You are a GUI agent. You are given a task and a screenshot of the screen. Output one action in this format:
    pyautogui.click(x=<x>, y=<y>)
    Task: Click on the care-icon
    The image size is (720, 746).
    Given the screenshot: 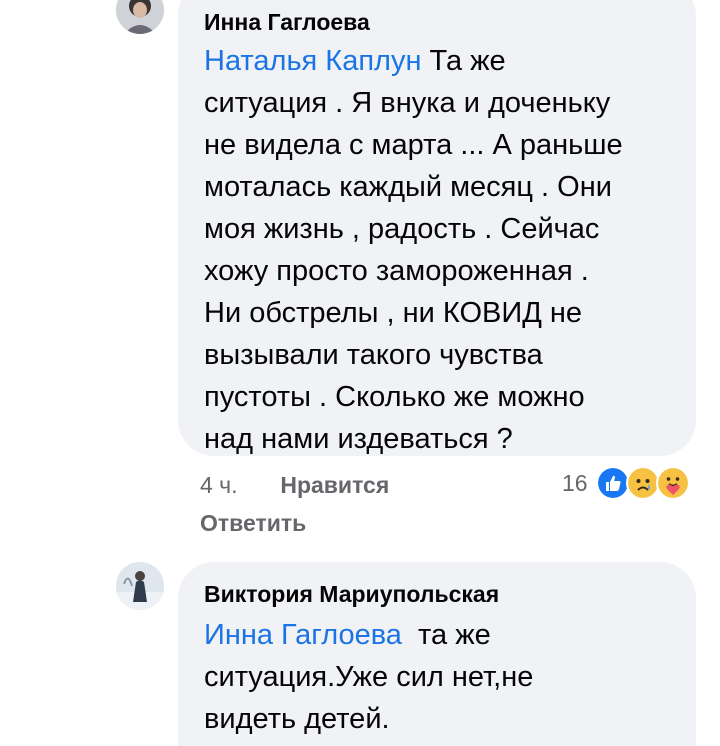 What is the action you would take?
    pyautogui.click(x=672, y=483)
    